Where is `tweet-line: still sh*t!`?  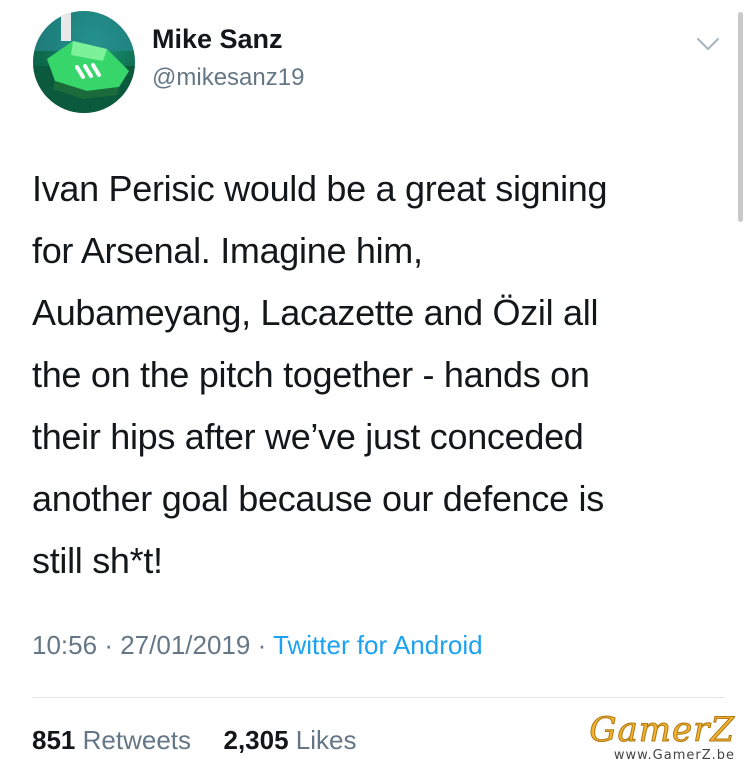
tweet-line: still sh*t! is located at coordinates (97, 560).